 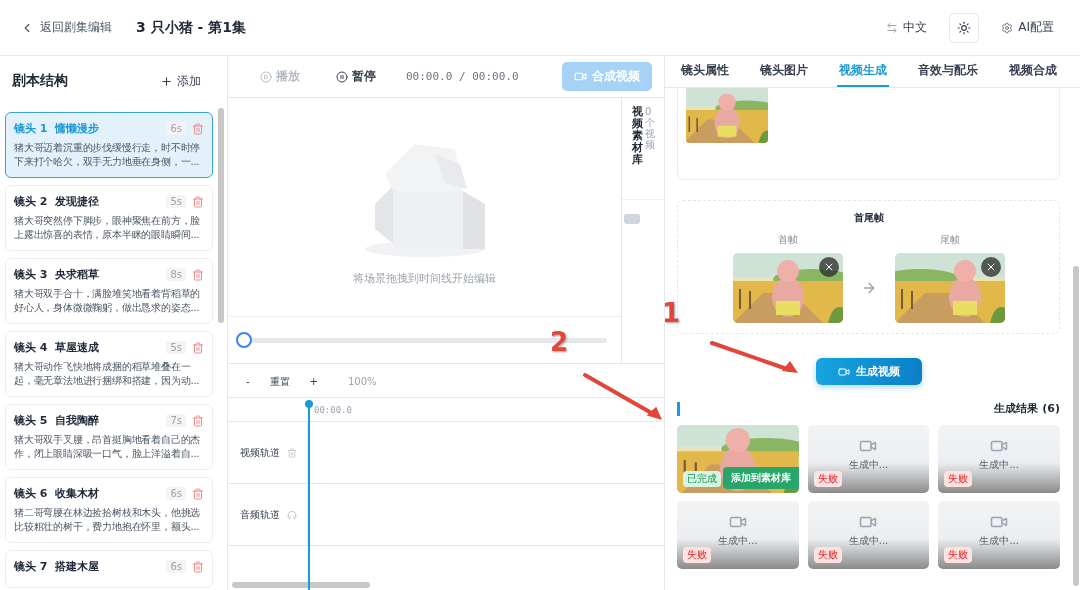 I want to click on pause-button: 暂停, so click(x=356, y=76).